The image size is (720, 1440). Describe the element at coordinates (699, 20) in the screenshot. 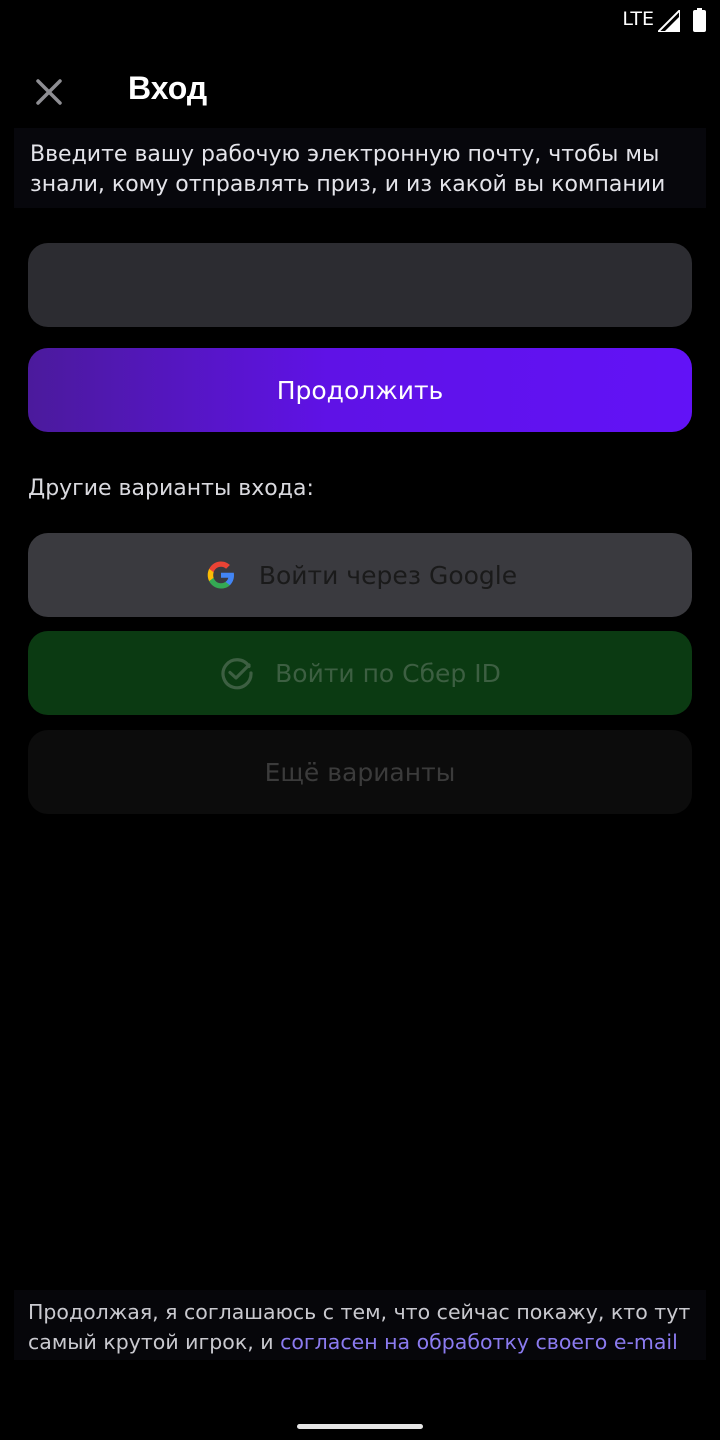

I see `battery-icon` at that location.